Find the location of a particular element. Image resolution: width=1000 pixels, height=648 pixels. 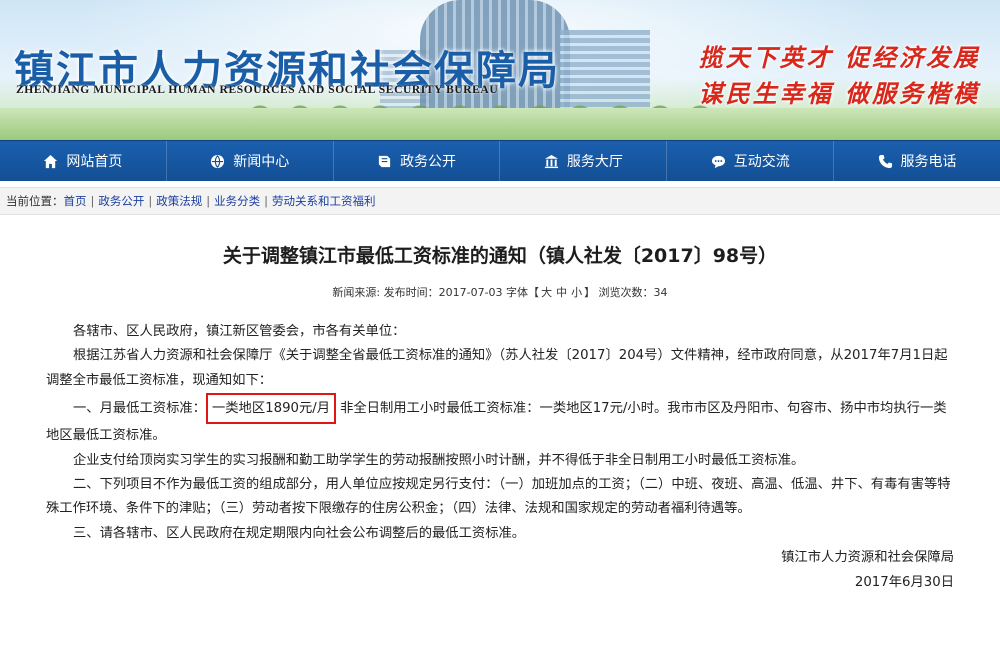

nav-item-interaction: 互动交流 is located at coordinates (751, 161).